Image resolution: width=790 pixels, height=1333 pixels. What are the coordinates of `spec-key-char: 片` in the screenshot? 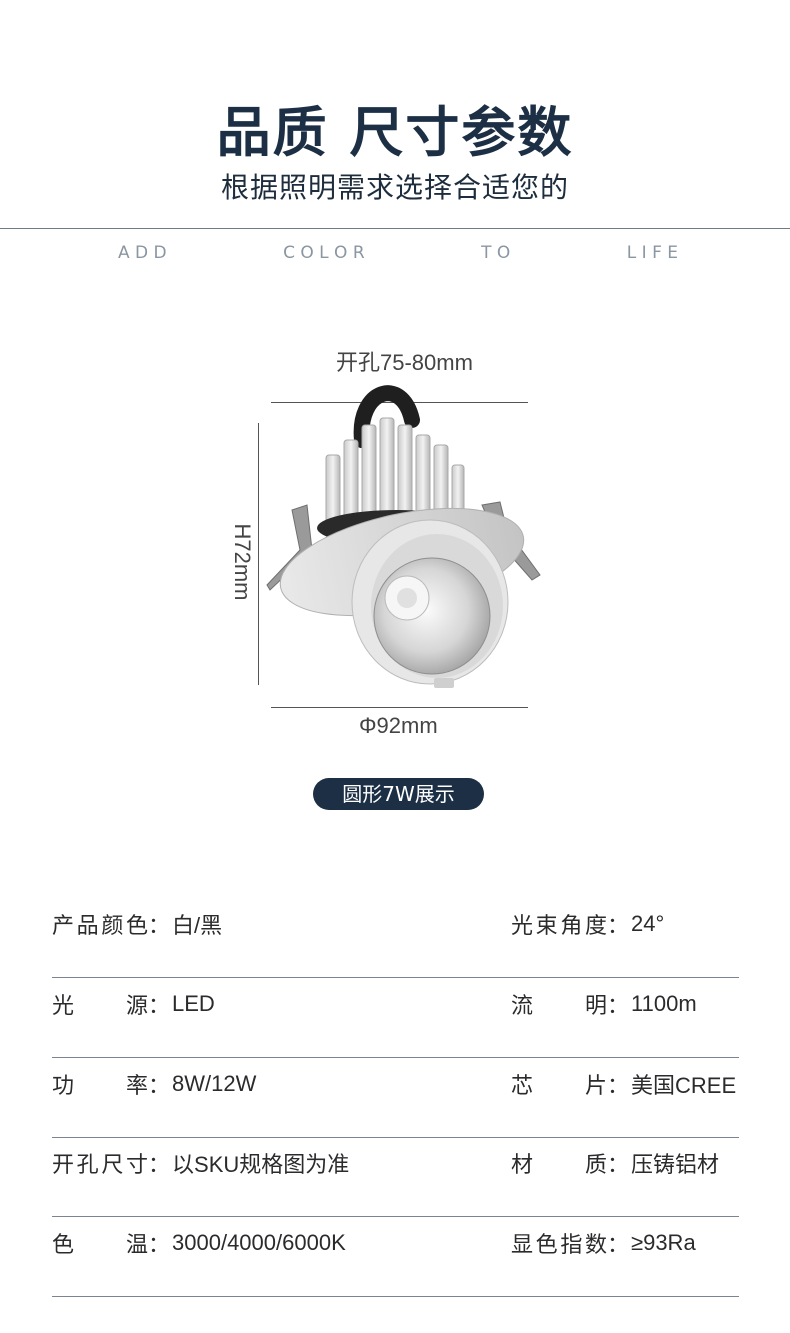 It's located at (595, 1086).